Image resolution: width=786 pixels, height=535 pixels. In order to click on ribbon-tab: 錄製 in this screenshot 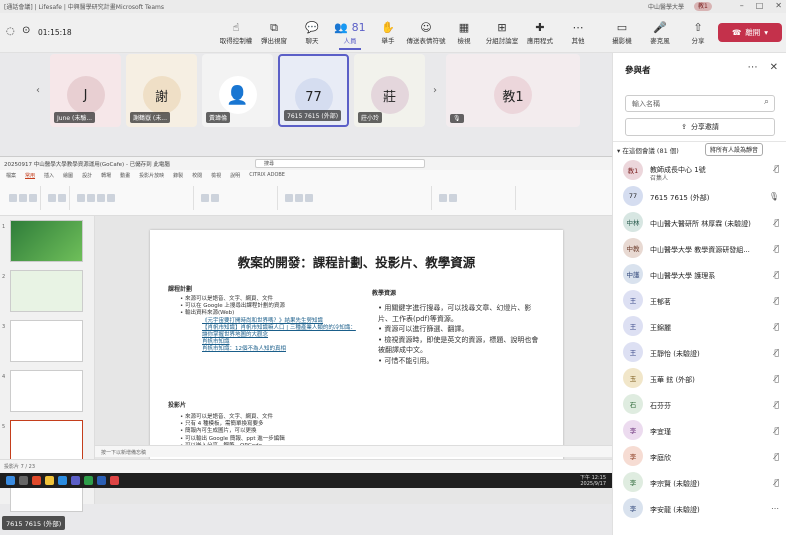, I will do `click(178, 175)`.